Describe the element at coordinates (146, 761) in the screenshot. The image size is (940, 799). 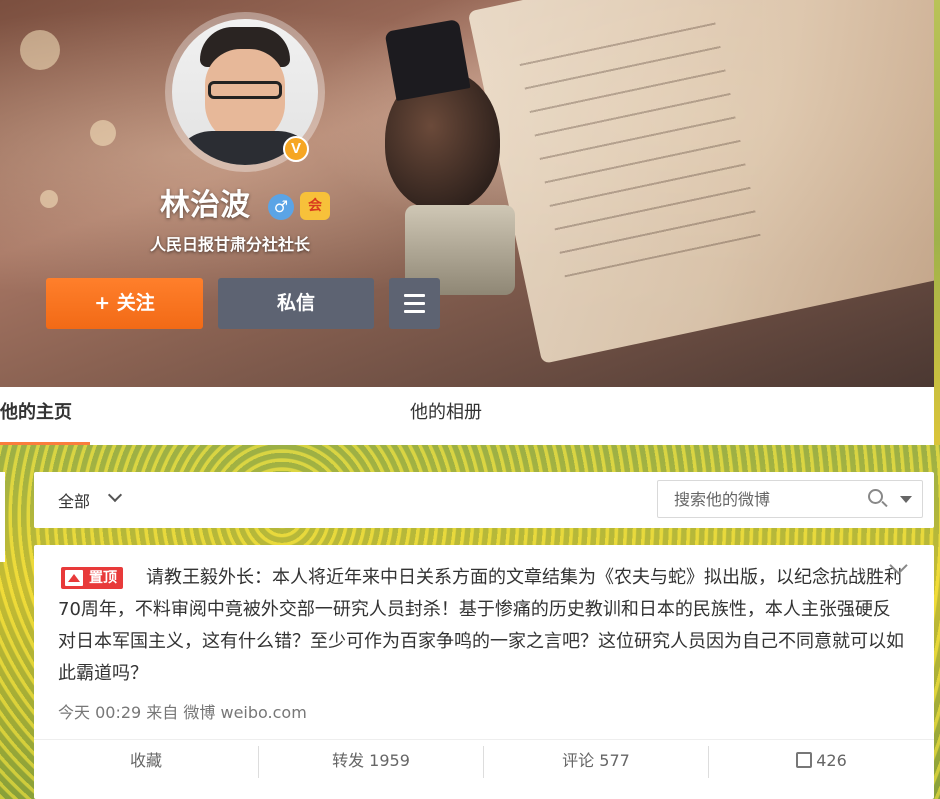
I see `favorite-button: 收藏` at that location.